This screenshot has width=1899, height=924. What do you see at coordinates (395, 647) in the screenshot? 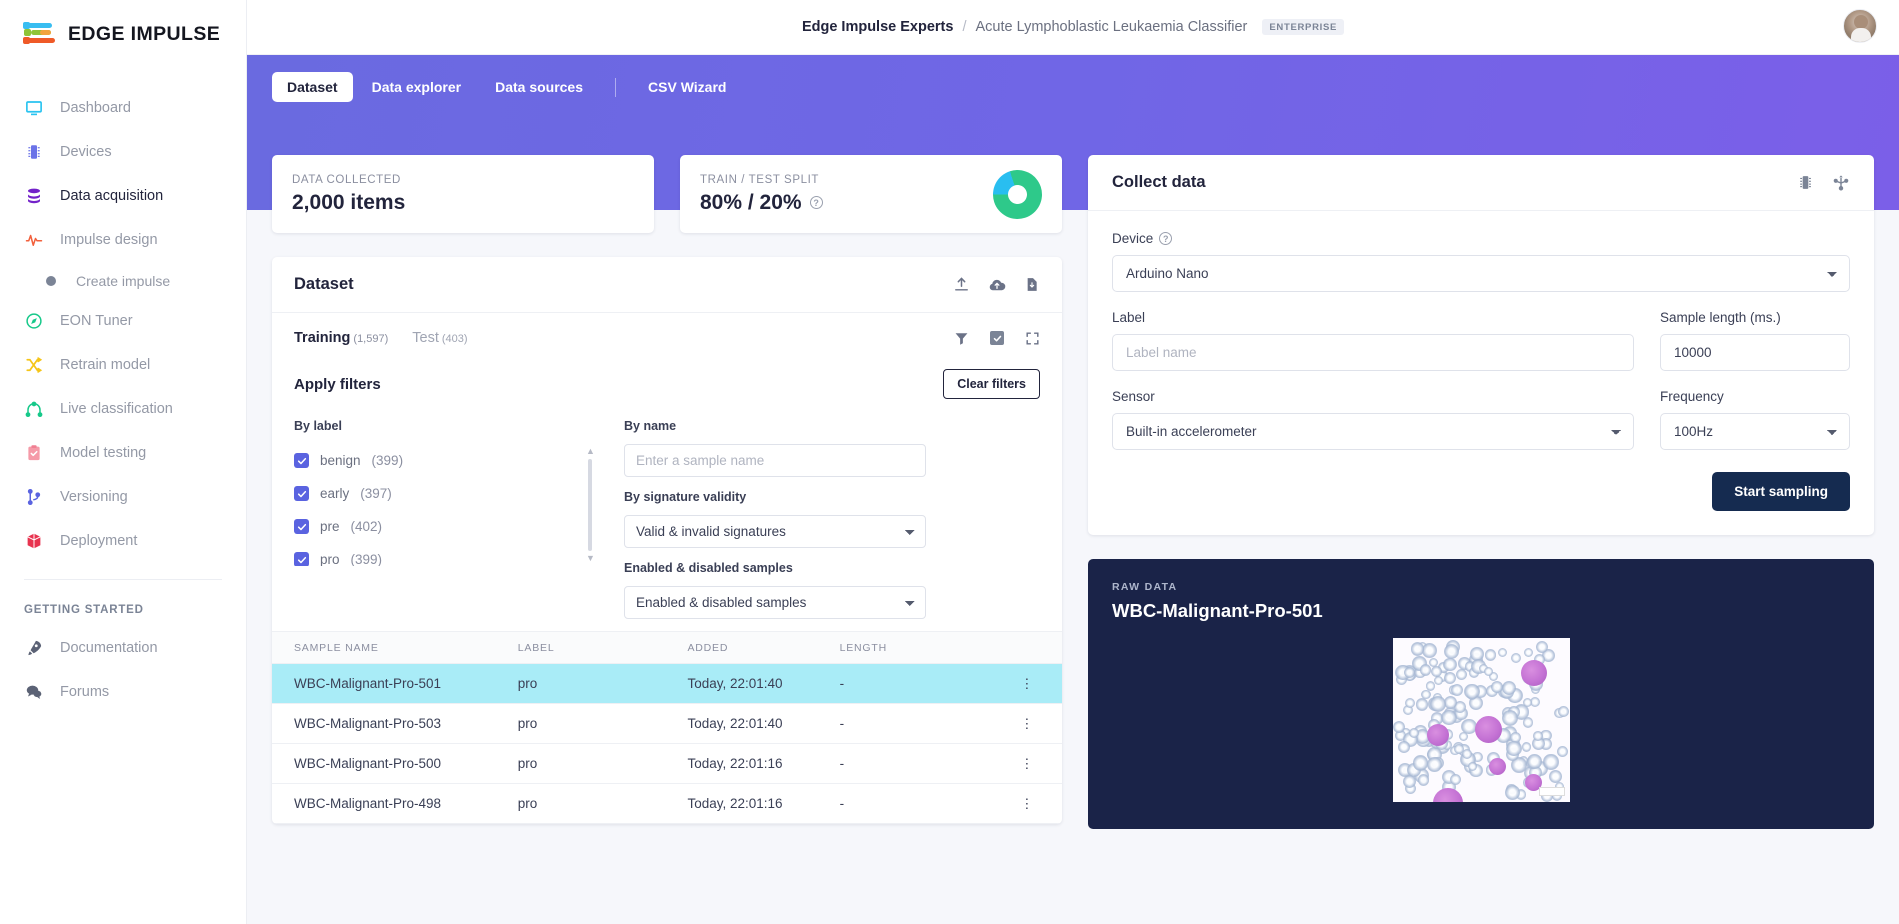
I see `column-sample-name: SAMPLE NAME` at bounding box center [395, 647].